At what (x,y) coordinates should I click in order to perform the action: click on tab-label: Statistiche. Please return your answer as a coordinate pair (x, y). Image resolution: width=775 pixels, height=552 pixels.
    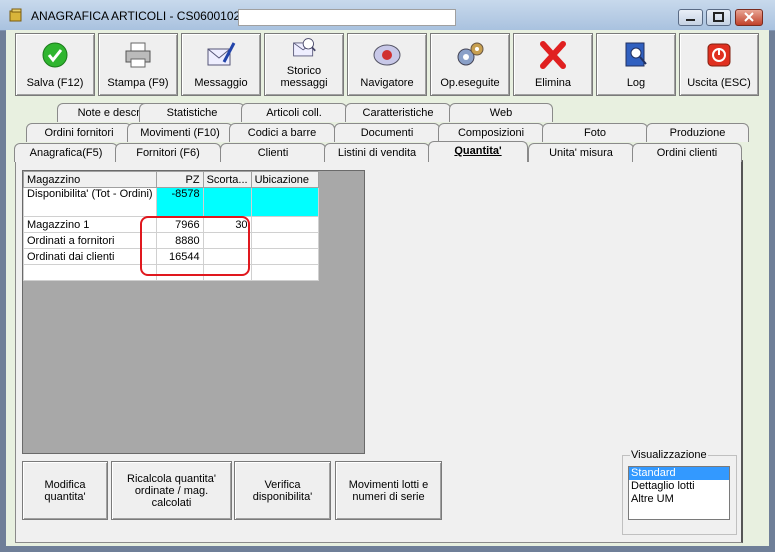
    Looking at the image, I should click on (192, 113).